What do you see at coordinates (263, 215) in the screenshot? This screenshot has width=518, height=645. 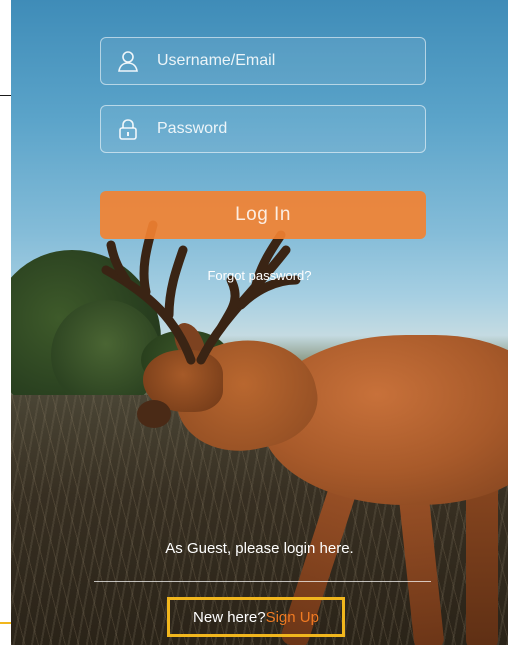 I see `login-button: Log In` at bounding box center [263, 215].